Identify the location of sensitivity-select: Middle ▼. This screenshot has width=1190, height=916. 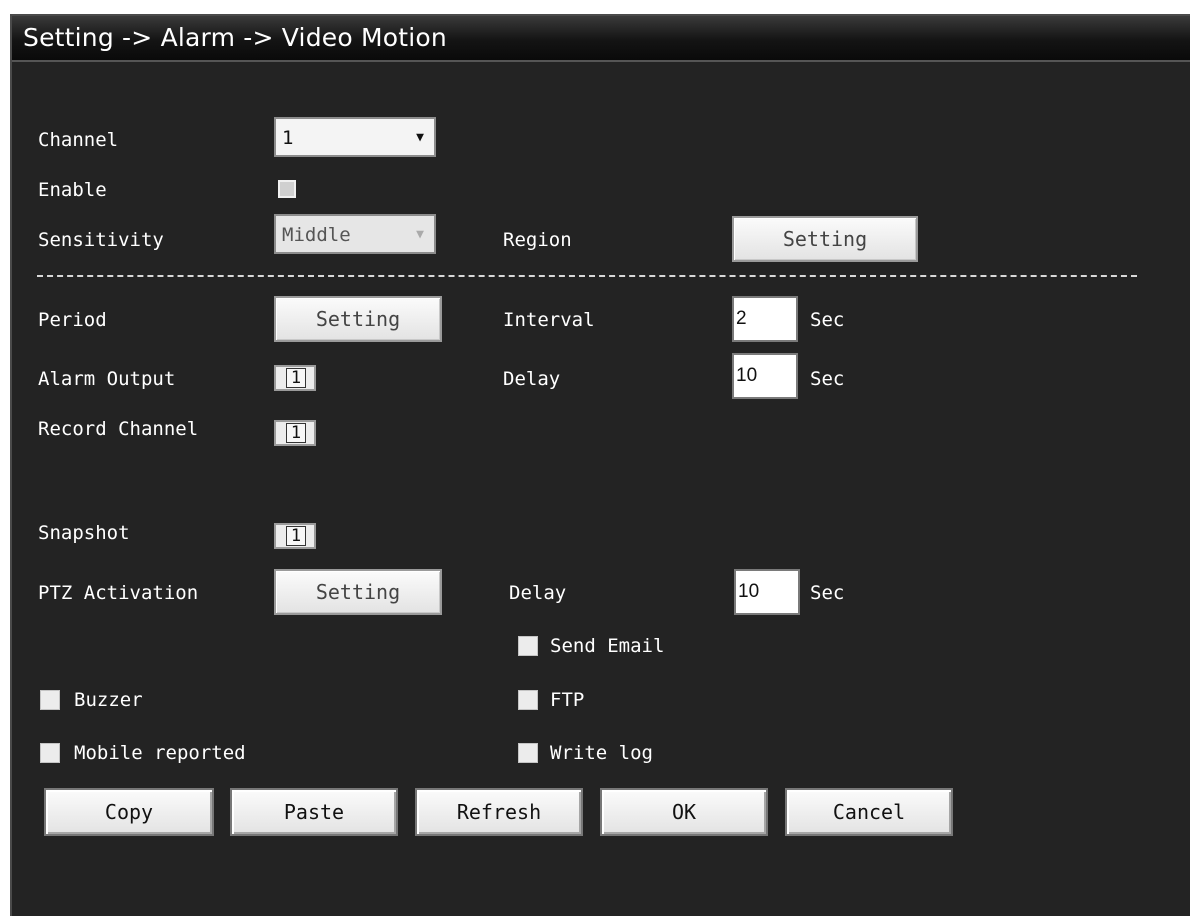
(355, 234).